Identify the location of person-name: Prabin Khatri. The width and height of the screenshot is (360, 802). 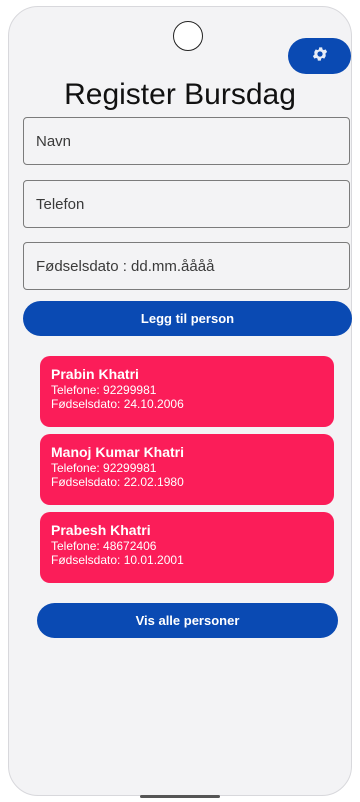
(95, 374).